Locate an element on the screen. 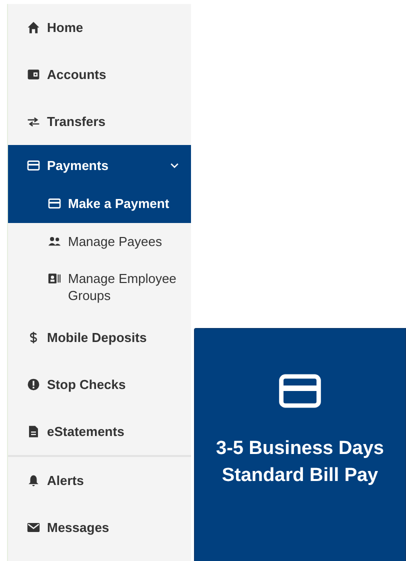 This screenshot has height=561, width=406. nav-item: Mobile Deposits is located at coordinates (99, 337).